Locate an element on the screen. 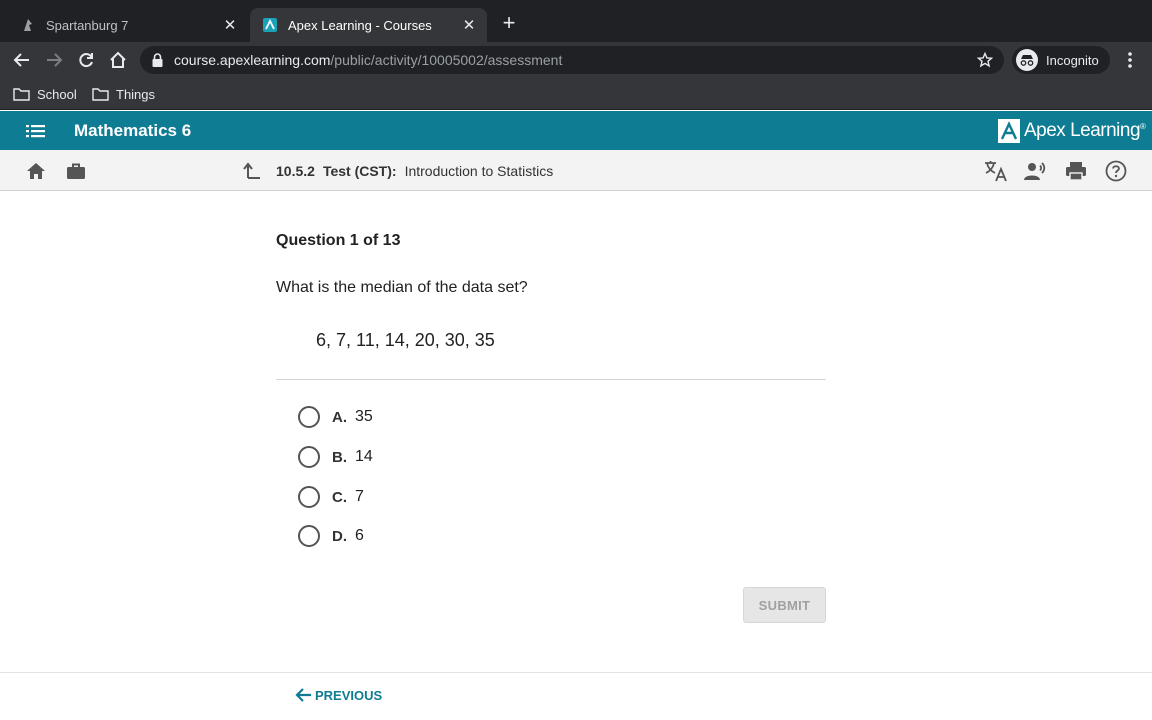 The height and width of the screenshot is (720, 1152). apex-favicon-icon is located at coordinates (270, 25).